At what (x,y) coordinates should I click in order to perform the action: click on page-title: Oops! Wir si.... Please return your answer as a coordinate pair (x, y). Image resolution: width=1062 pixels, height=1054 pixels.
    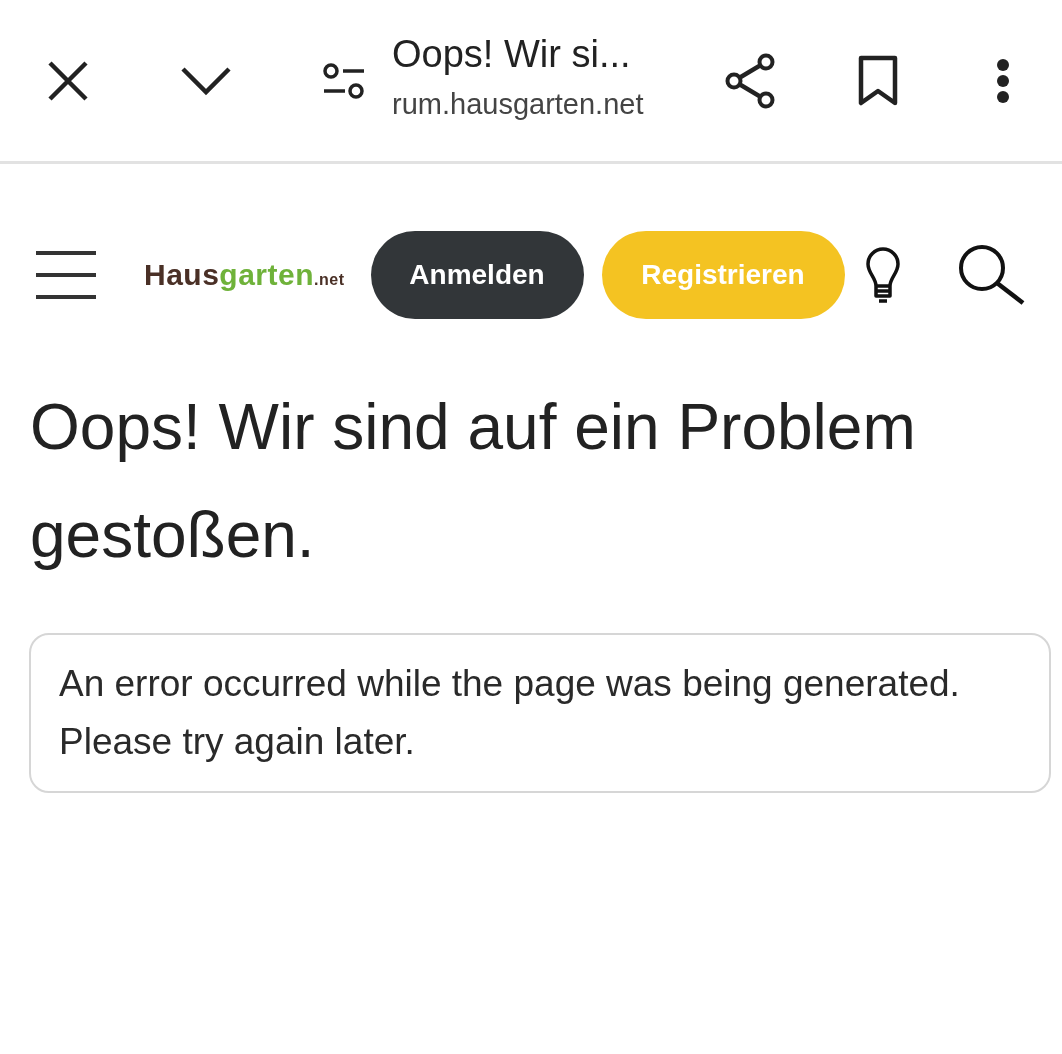
    Looking at the image, I should click on (512, 54).